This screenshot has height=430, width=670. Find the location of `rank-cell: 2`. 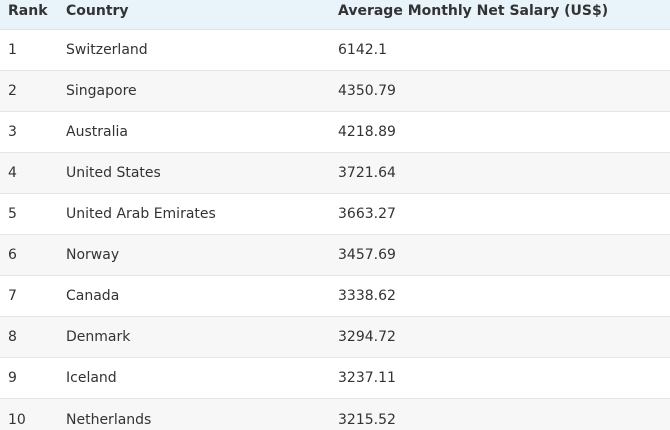

rank-cell: 2 is located at coordinates (12, 91).